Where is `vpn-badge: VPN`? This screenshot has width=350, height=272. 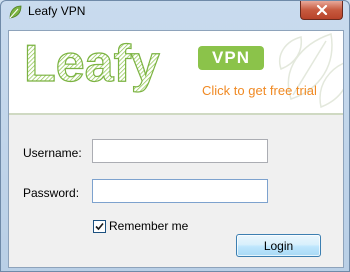 vpn-badge: VPN is located at coordinates (231, 58).